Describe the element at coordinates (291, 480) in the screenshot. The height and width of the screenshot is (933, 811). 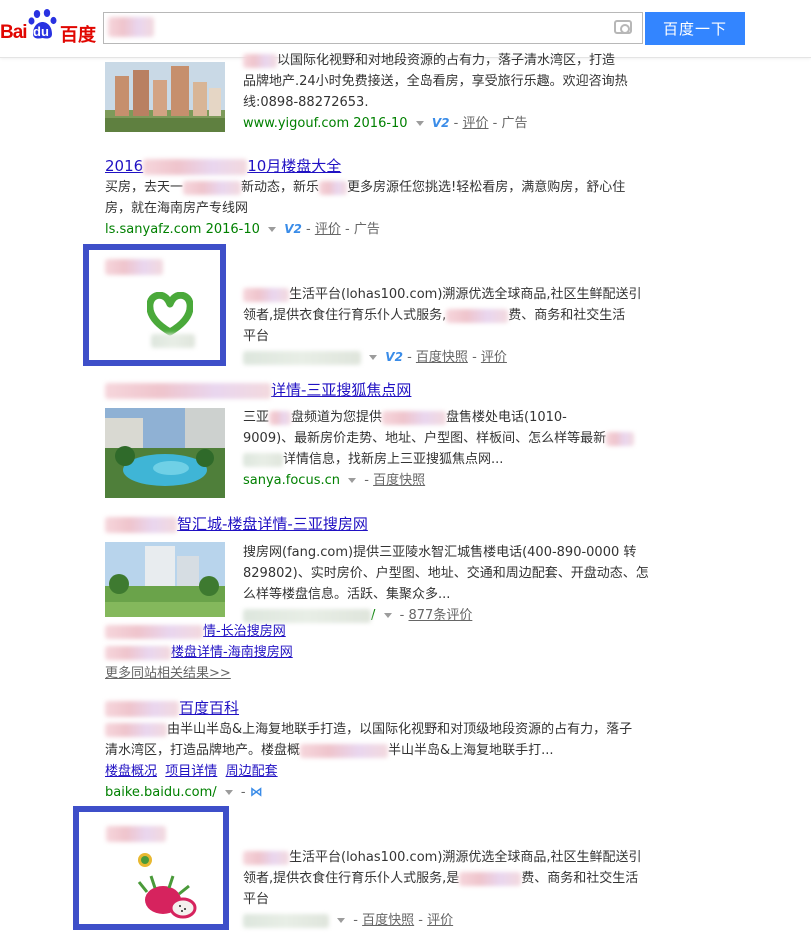
I see `result4-url: sanya.focus.cn` at that location.